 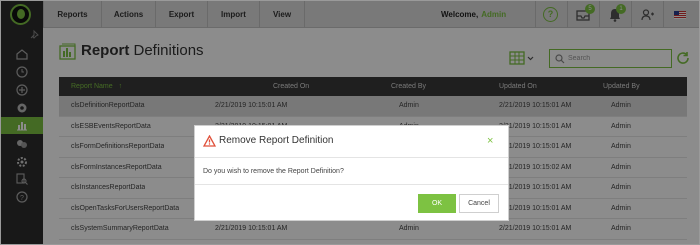 I want to click on dialog-divider, so click(x=351, y=184).